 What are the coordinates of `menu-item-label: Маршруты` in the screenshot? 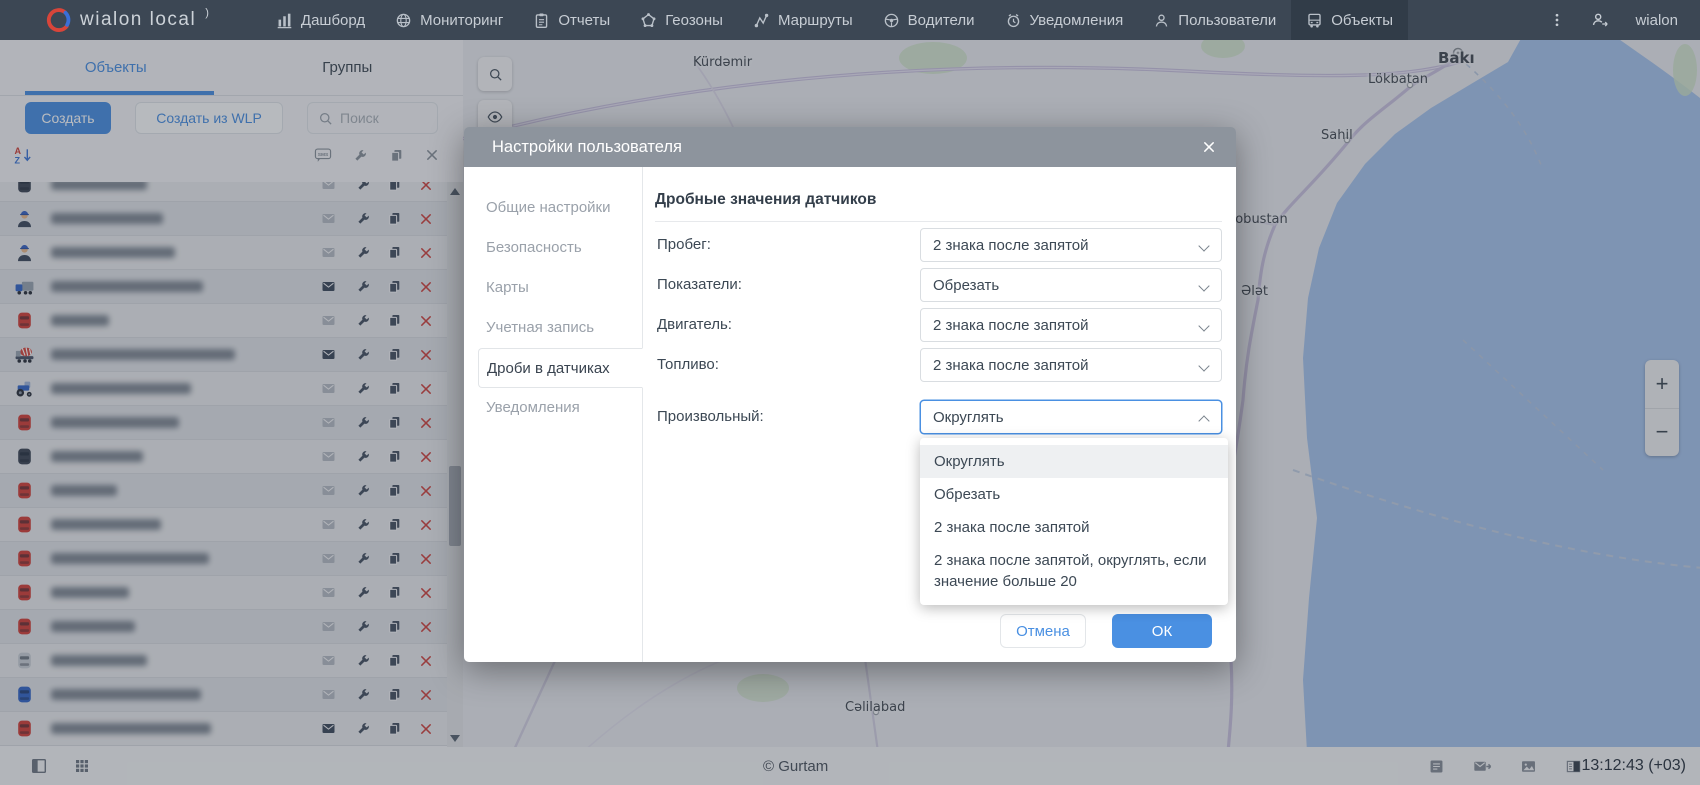 It's located at (815, 20).